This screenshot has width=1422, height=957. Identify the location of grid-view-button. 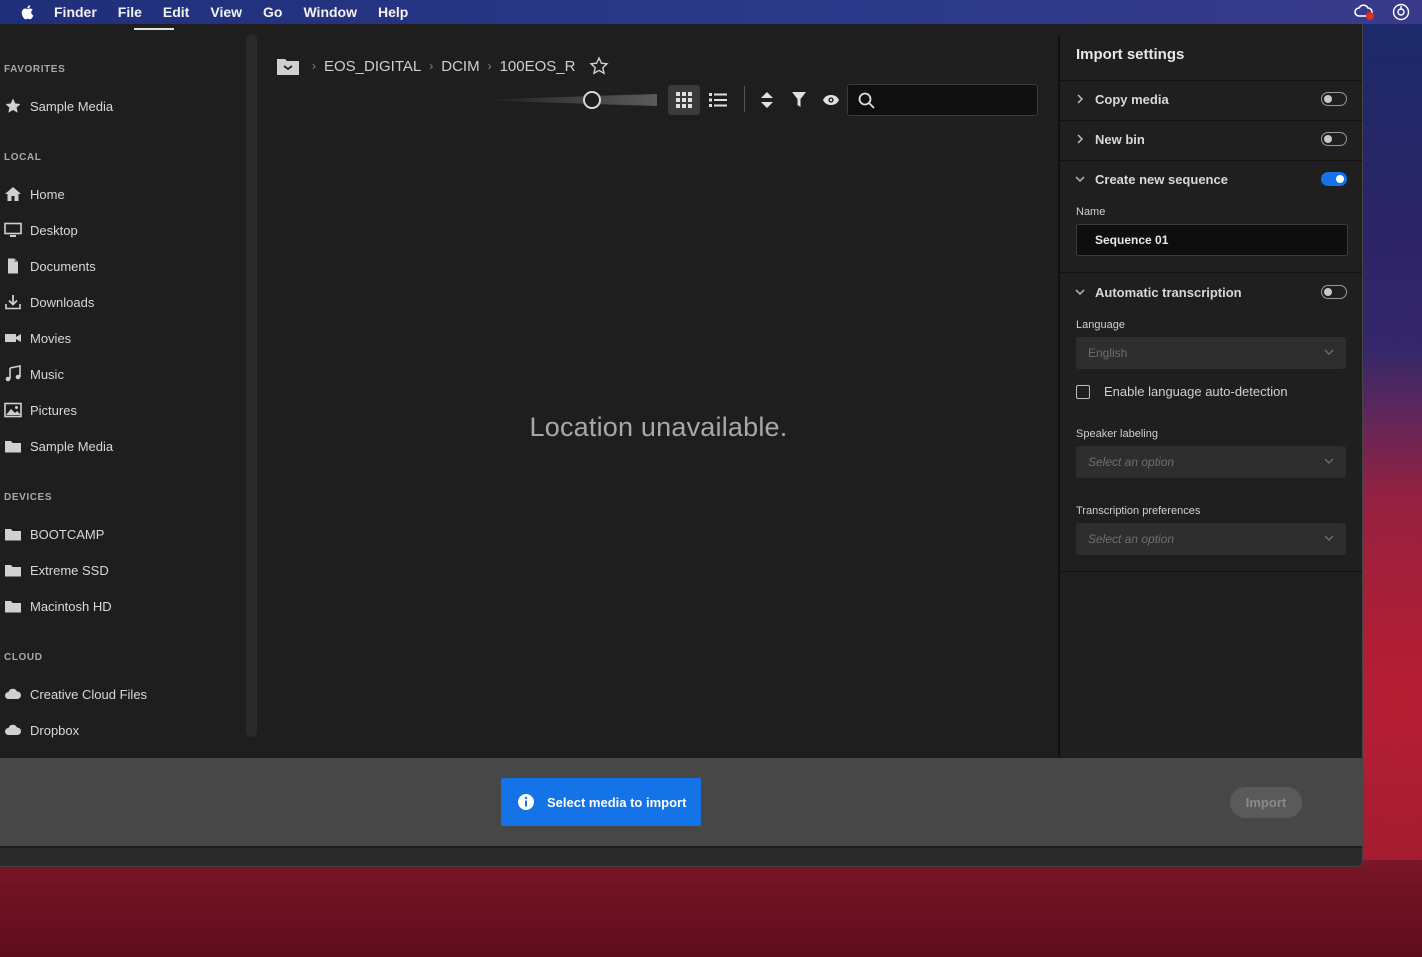
(684, 100).